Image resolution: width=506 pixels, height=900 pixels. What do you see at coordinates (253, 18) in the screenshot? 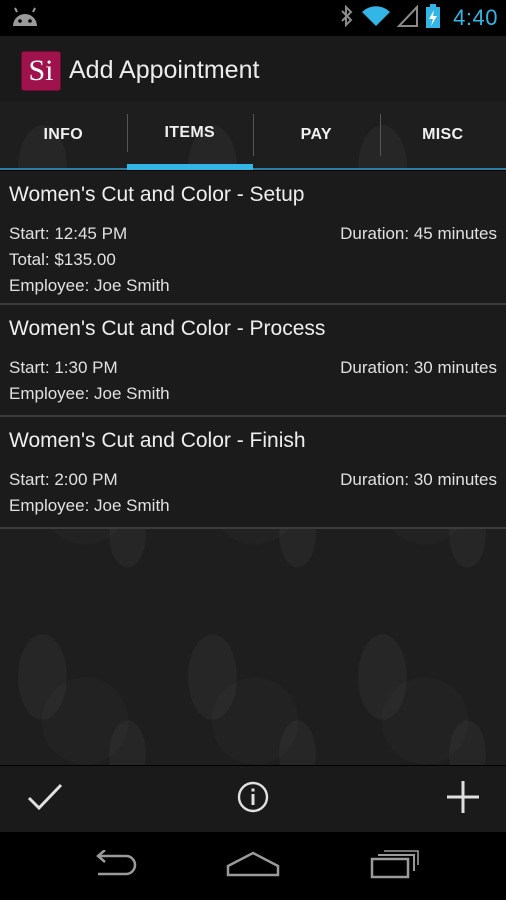
I see `status-bar: 4:40` at bounding box center [253, 18].